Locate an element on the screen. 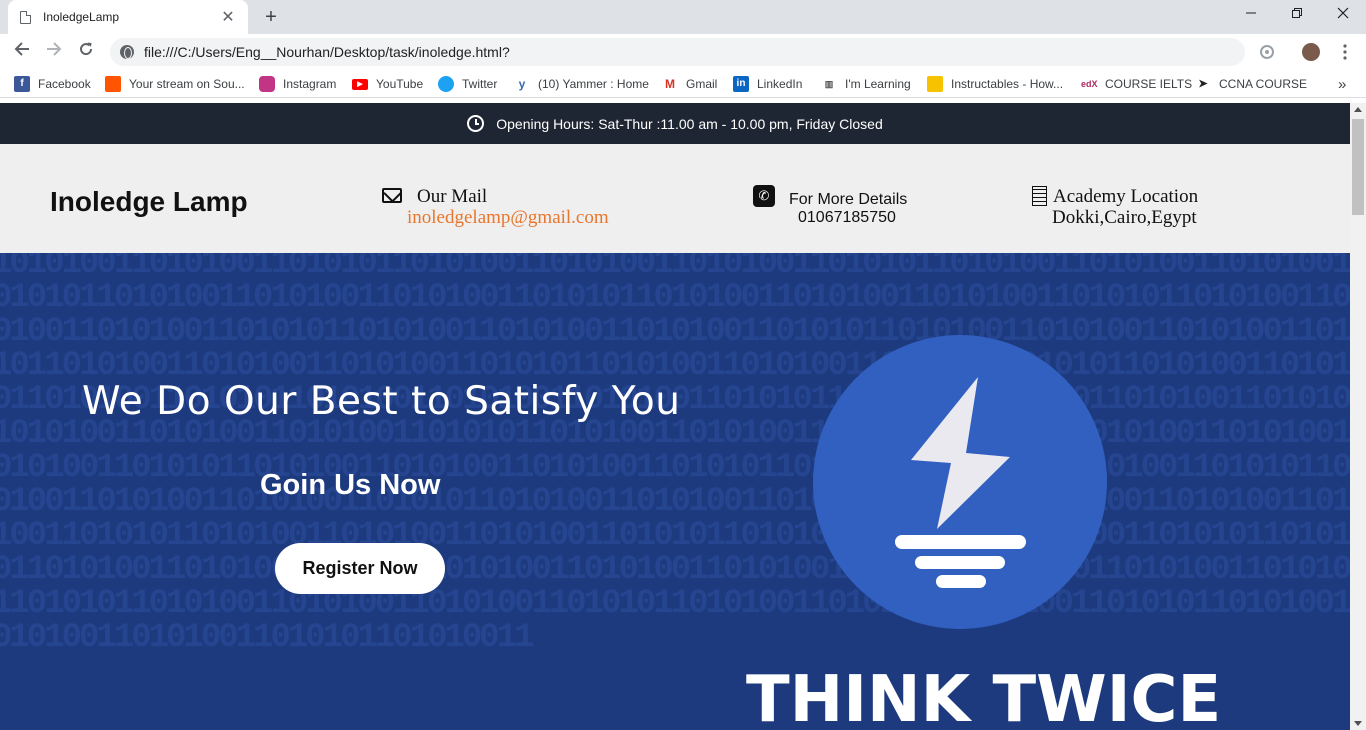  yammer-icon: y is located at coordinates (522, 84).